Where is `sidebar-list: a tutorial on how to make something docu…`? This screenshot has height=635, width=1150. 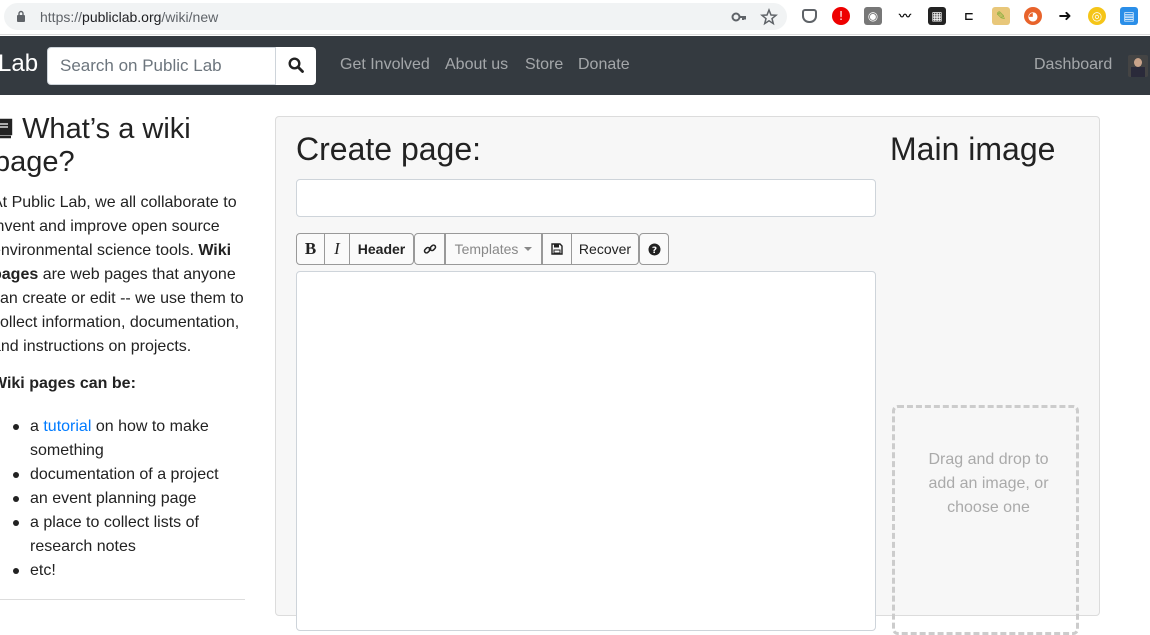 sidebar-list: a tutorial on how to make something docu… is located at coordinates (126, 499).